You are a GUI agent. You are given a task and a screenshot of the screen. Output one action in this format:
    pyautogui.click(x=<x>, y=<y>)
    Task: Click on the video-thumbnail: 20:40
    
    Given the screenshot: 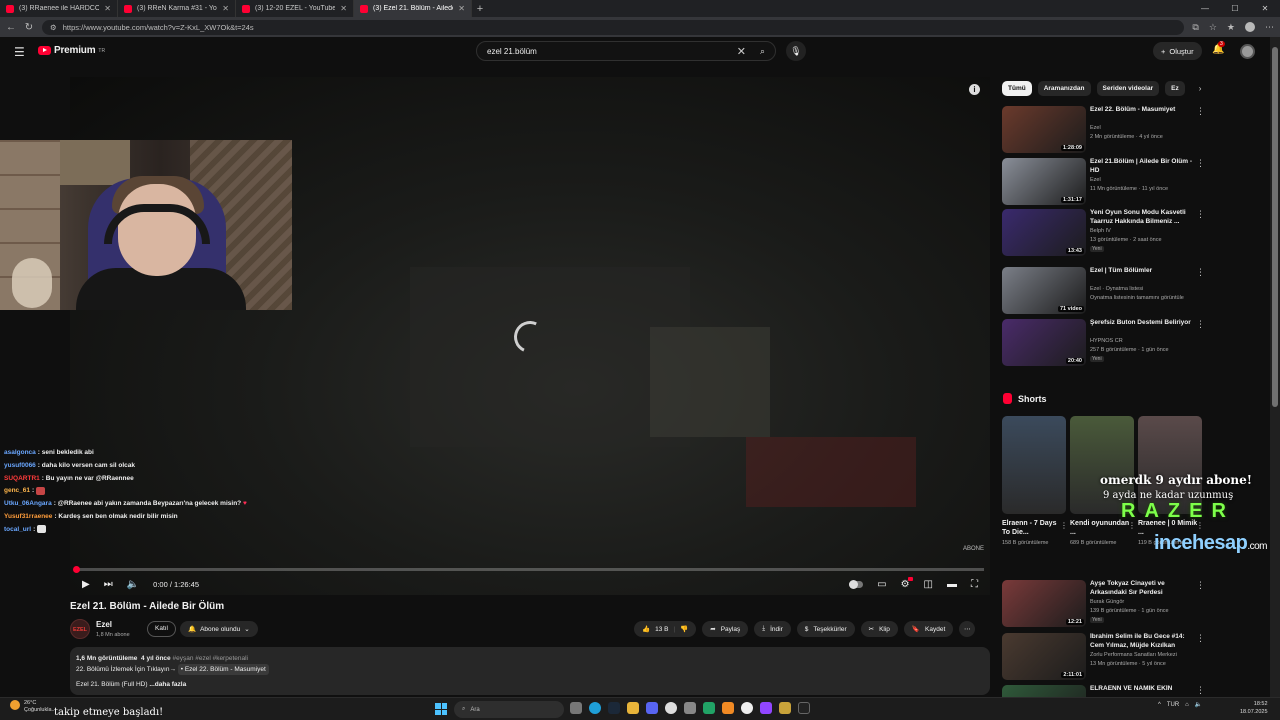 What is the action you would take?
    pyautogui.click(x=1044, y=342)
    